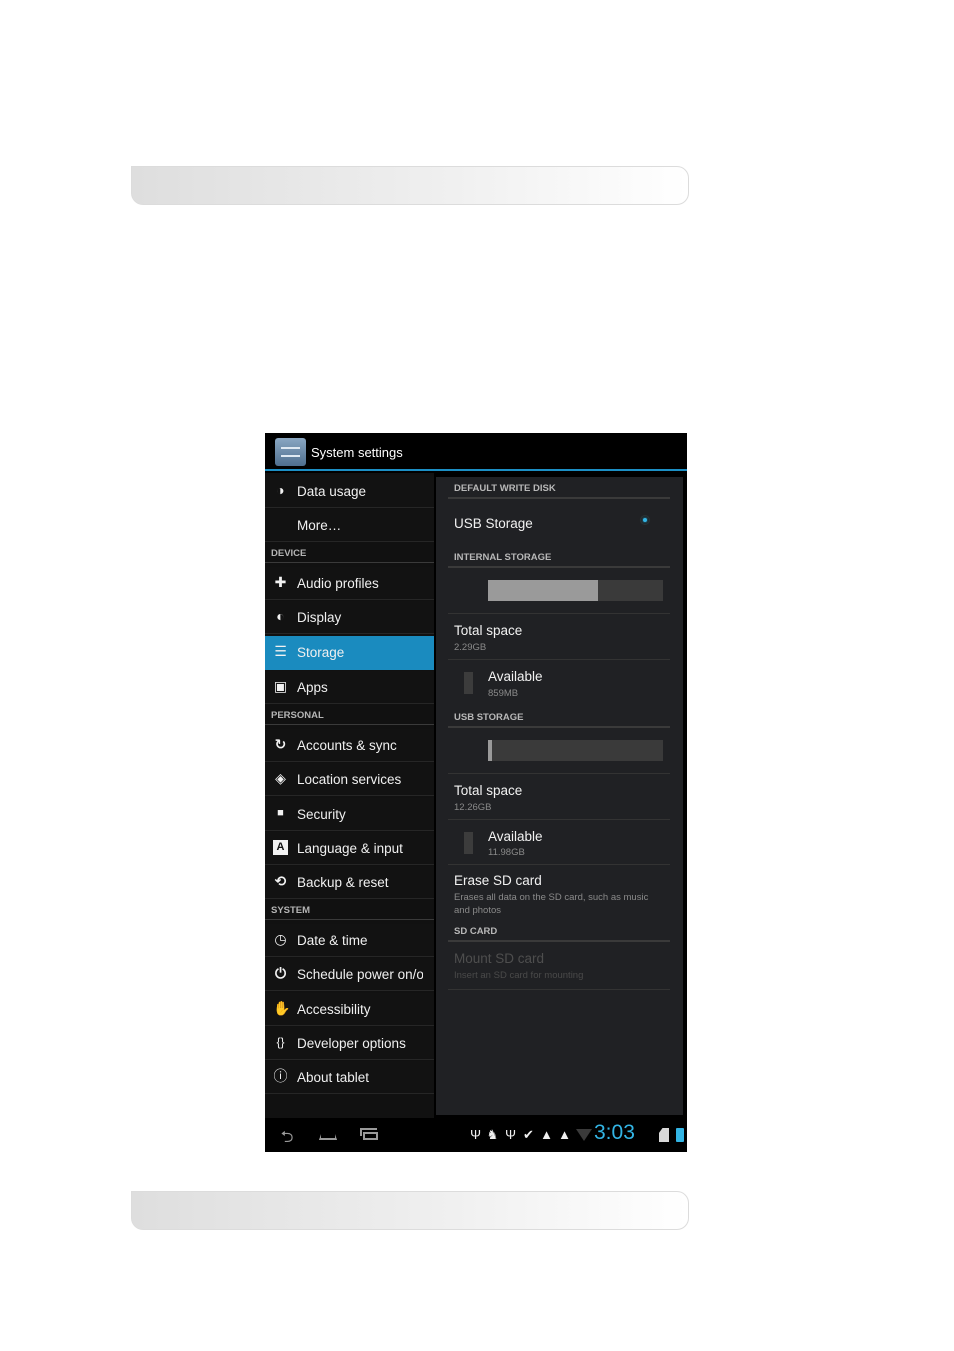  Describe the element at coordinates (349, 715) in the screenshot. I see `section-header-personal: PERSONAL` at that location.